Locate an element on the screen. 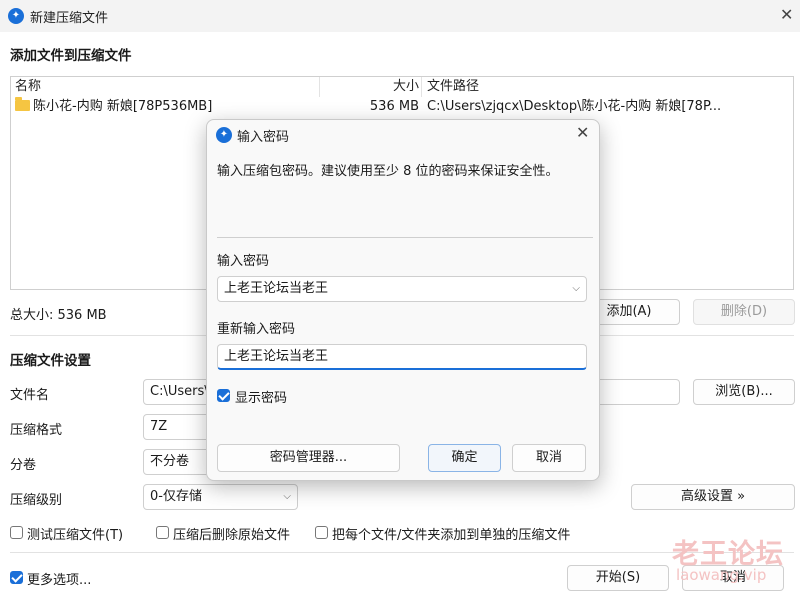 The height and width of the screenshot is (594, 800). total-size: 总大小: 536 MB is located at coordinates (58, 315).